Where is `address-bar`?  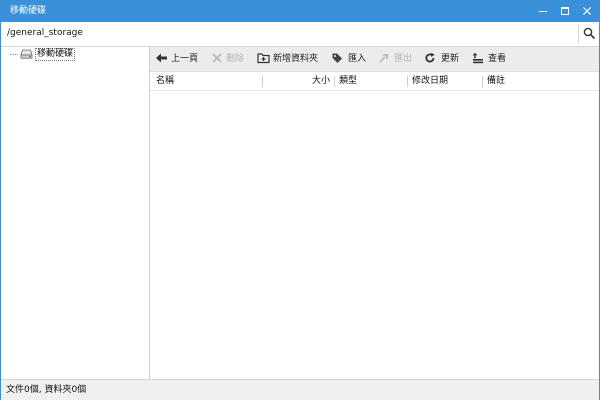 address-bar is located at coordinates (300, 34).